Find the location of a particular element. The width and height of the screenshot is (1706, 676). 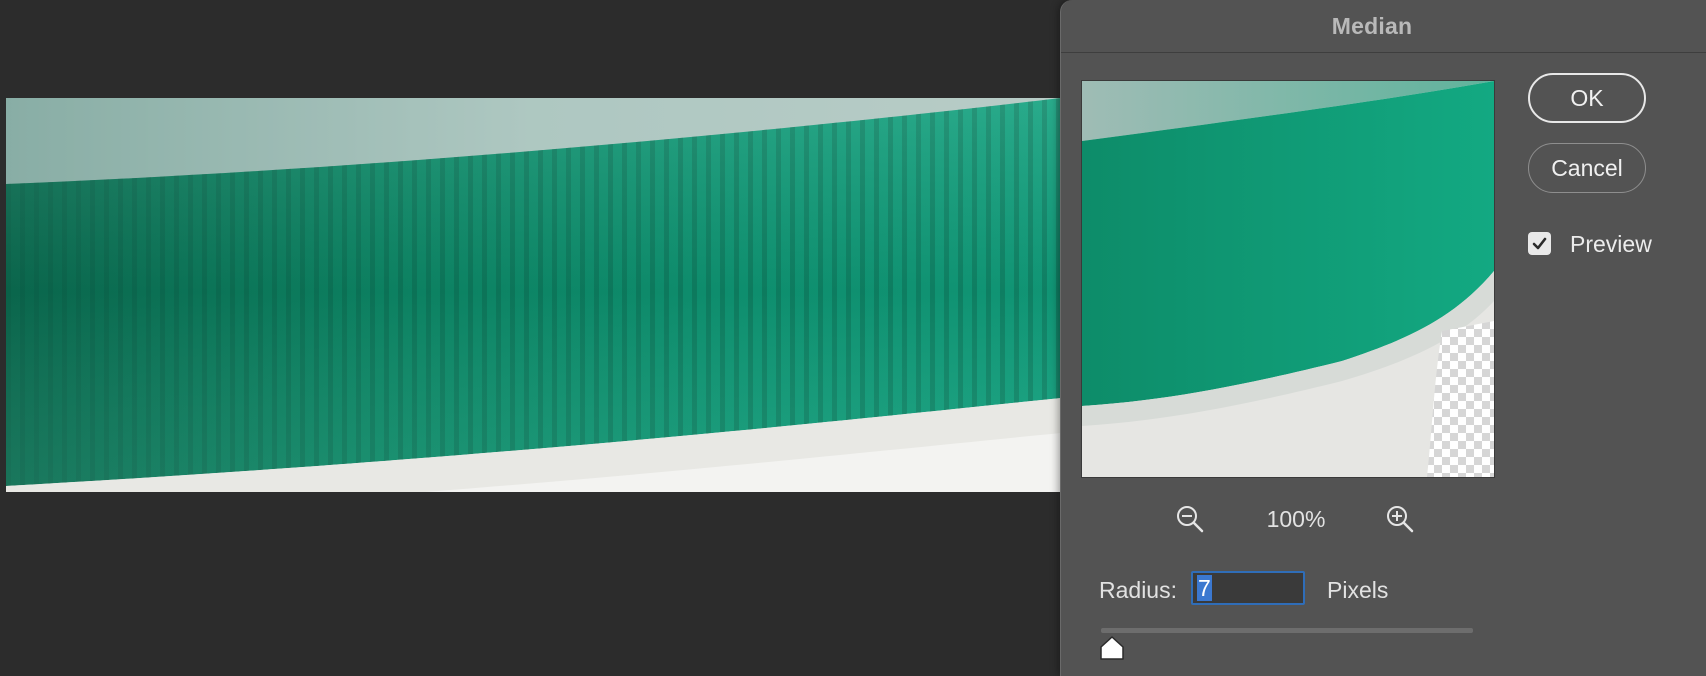

zoom-level: 100% is located at coordinates (1296, 519).